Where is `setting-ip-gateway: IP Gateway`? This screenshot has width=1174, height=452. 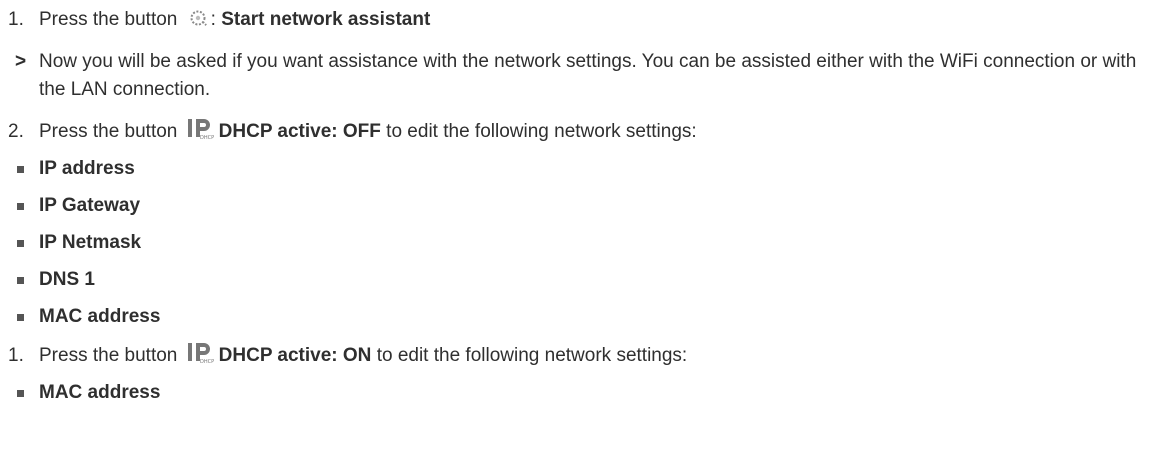
setting-ip-gateway: IP Gateway is located at coordinates (90, 205).